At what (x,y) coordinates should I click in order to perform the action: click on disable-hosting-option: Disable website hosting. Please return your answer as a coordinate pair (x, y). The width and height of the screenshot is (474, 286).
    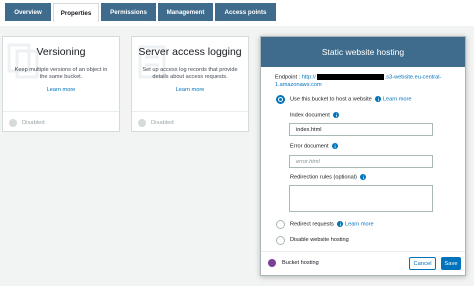
    Looking at the image, I should click on (319, 240).